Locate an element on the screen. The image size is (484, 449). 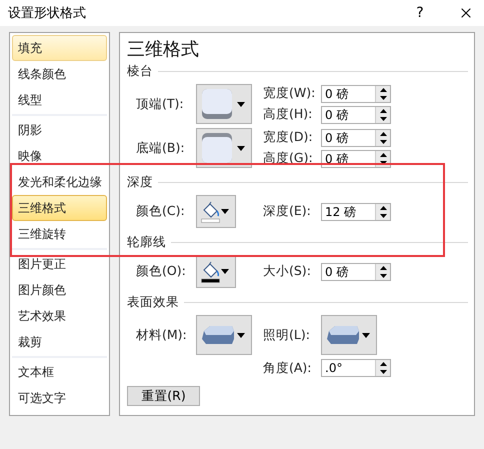
category-item: 裁剪 is located at coordinates (59, 342).